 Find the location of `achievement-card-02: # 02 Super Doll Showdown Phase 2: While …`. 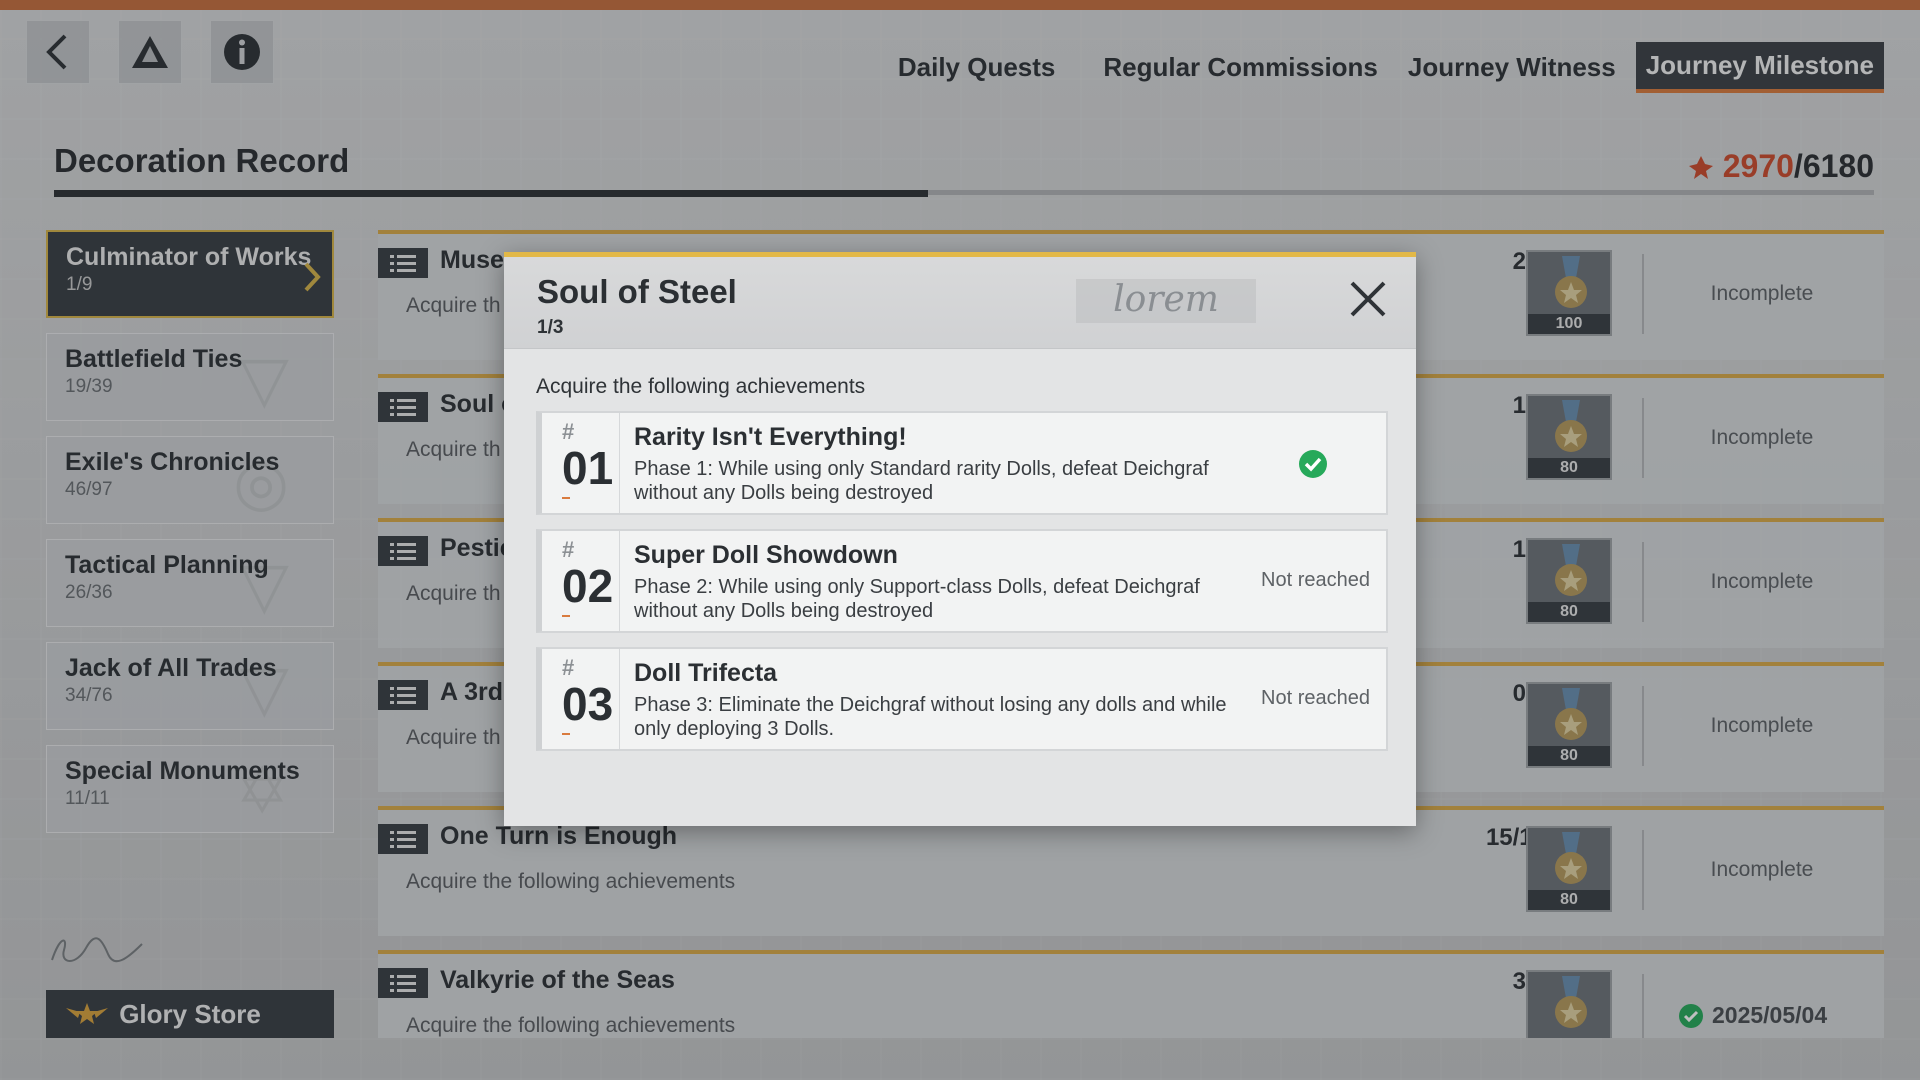

achievement-card-02: # 02 Super Doll Showdown Phase 2: While … is located at coordinates (962, 581).